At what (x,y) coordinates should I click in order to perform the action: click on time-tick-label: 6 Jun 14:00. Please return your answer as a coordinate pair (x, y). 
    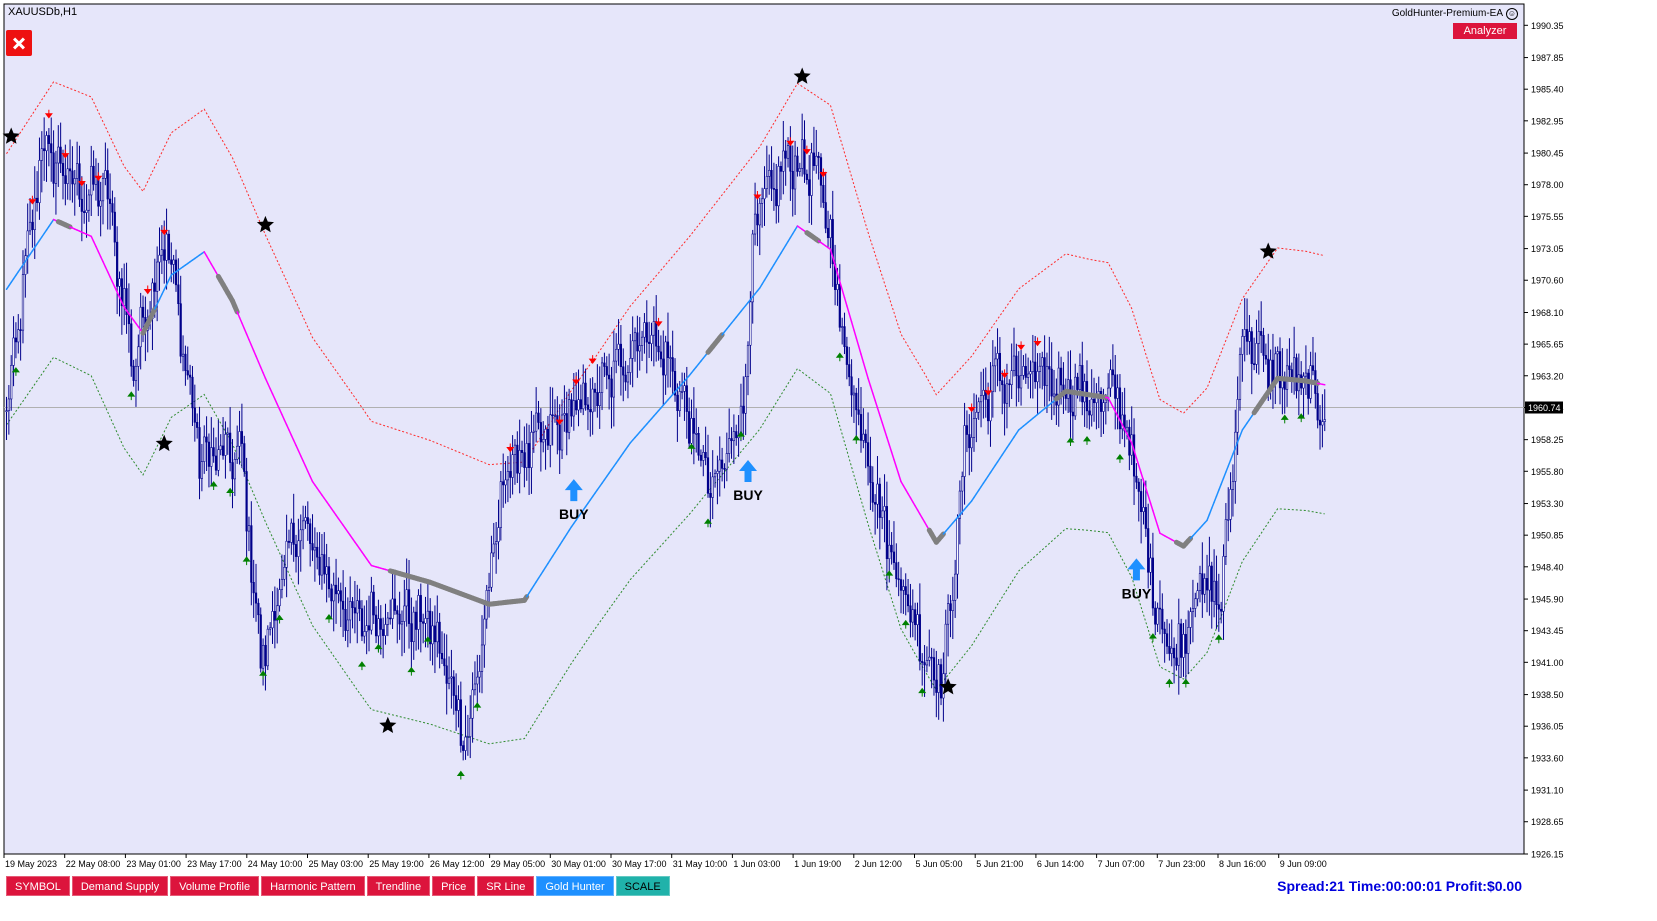
    Looking at the image, I should click on (1060, 864).